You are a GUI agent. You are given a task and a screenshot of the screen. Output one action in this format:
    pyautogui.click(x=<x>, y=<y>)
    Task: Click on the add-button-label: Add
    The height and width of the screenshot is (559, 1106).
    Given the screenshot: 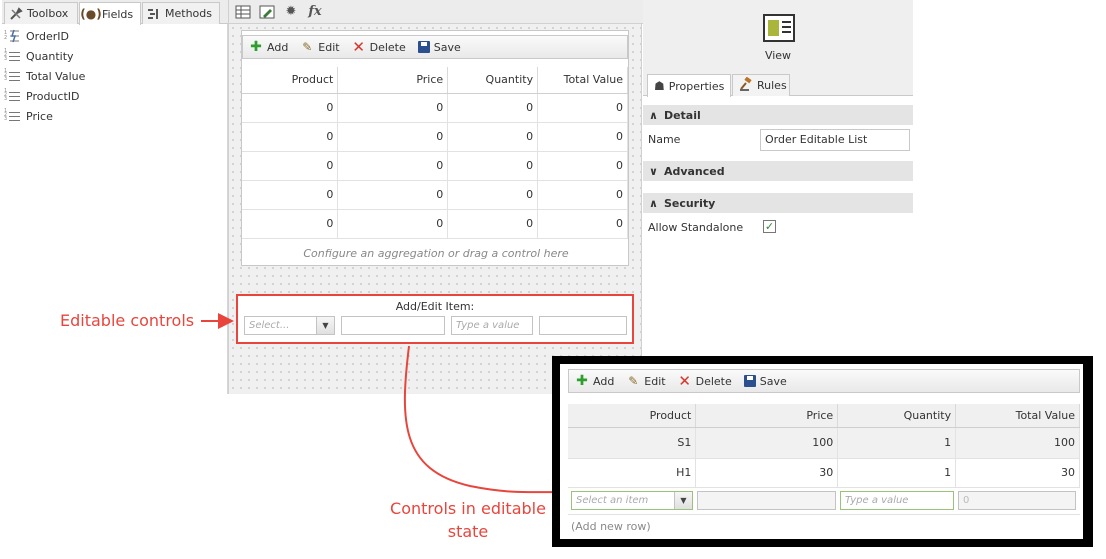 What is the action you would take?
    pyautogui.click(x=604, y=381)
    